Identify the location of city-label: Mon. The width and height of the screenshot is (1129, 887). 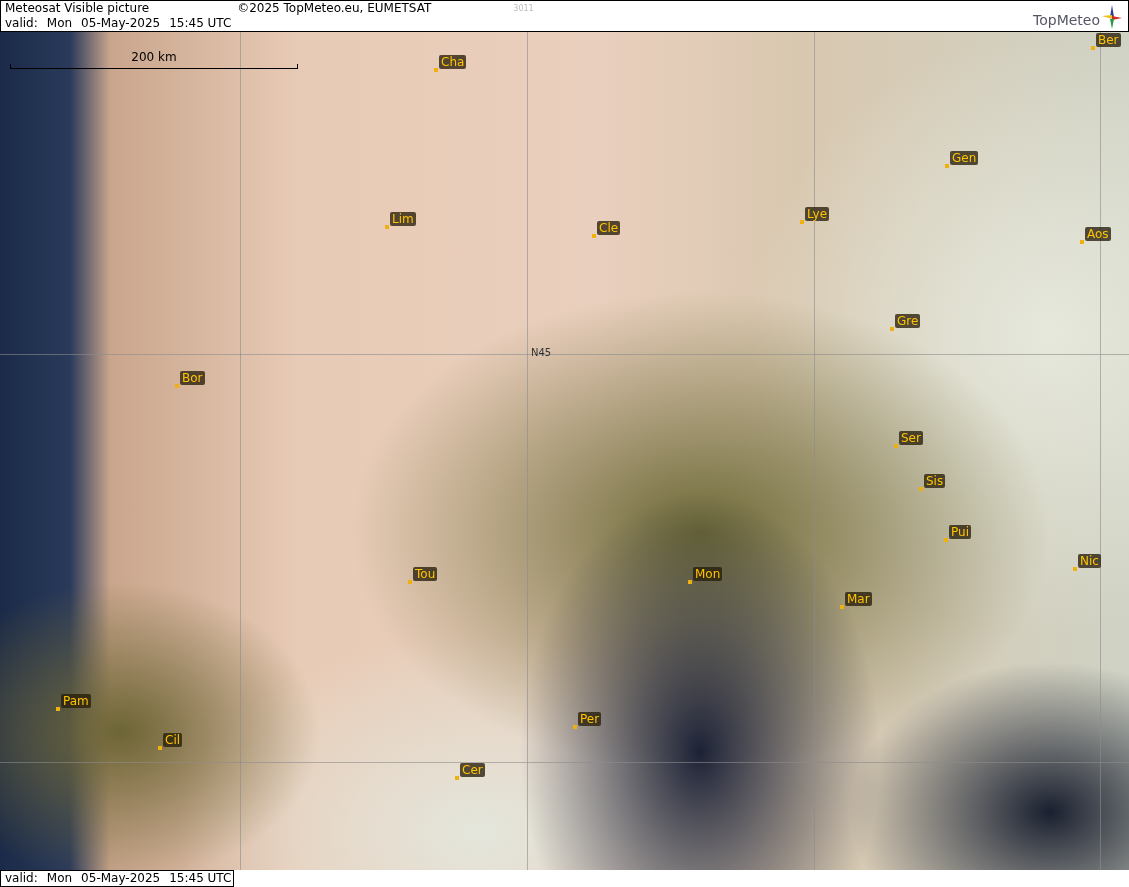
(708, 574).